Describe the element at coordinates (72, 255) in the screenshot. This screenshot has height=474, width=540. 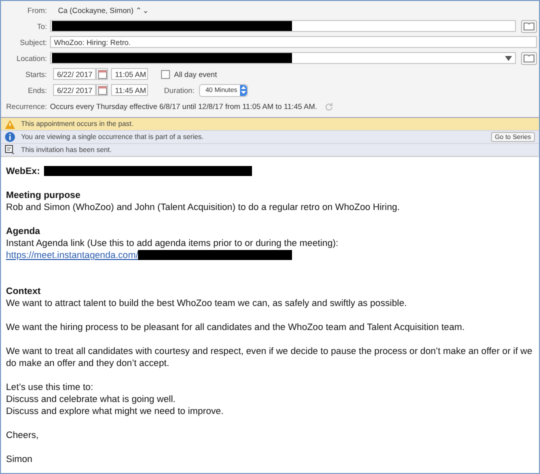
I see `agenda-link: https://meet.instantagenda.com/` at that location.